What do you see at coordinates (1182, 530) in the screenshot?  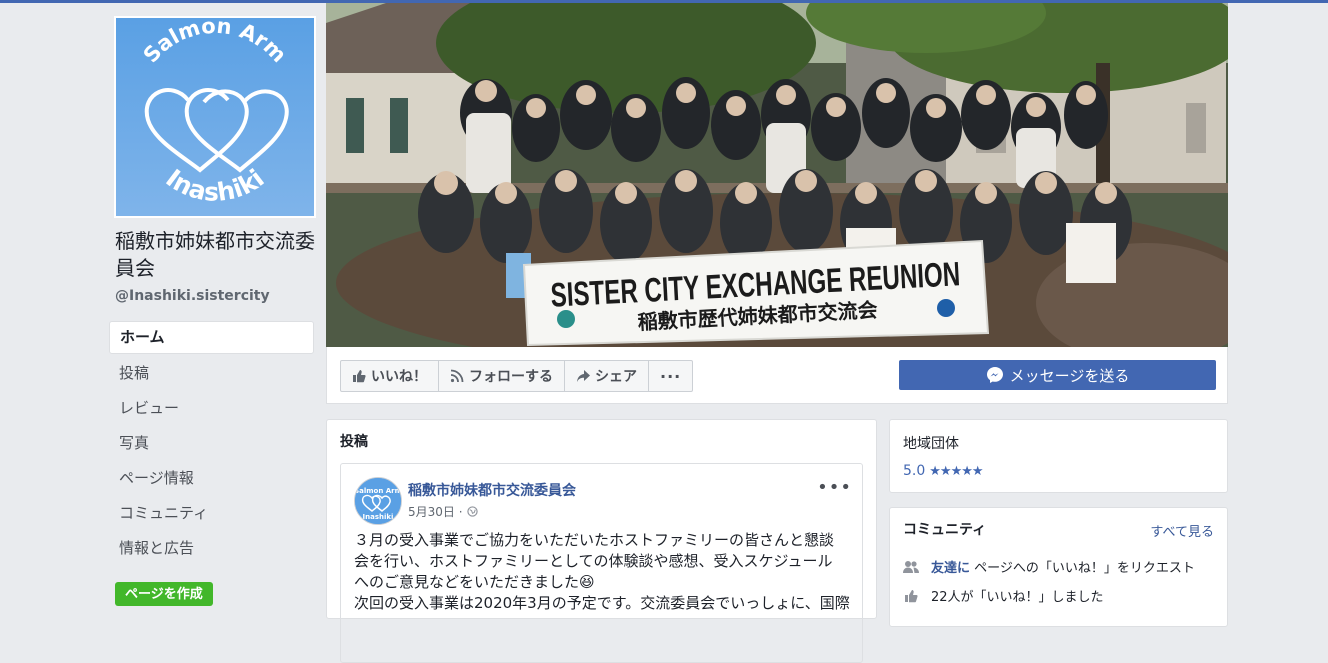 I see `see-all-link: すべて見る` at bounding box center [1182, 530].